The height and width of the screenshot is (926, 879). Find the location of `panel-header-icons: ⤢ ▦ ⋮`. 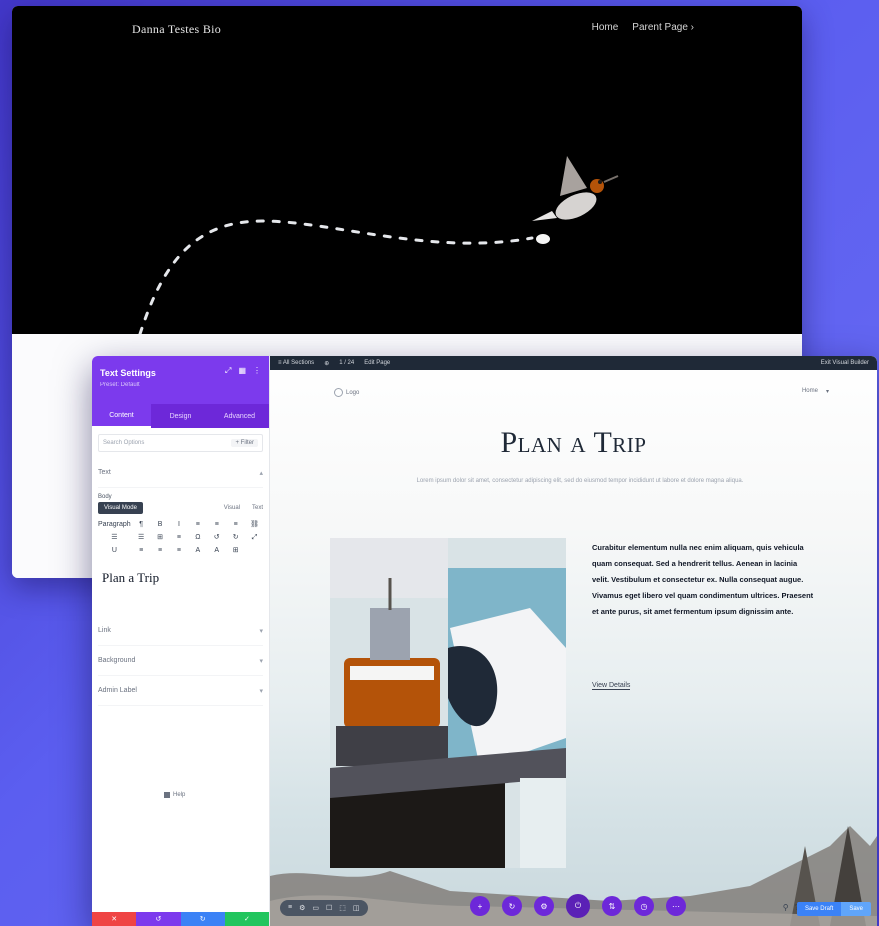

panel-header-icons: ⤢ ▦ ⋮ is located at coordinates (243, 371).